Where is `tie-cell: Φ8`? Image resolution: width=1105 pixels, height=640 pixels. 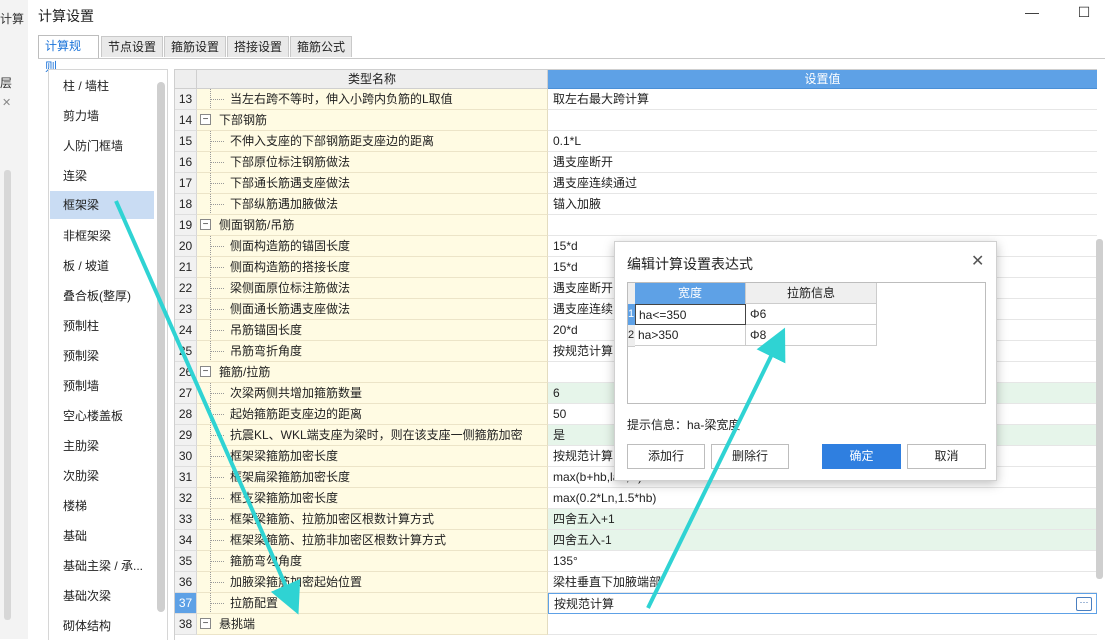 tie-cell: Φ8 is located at coordinates (811, 335).